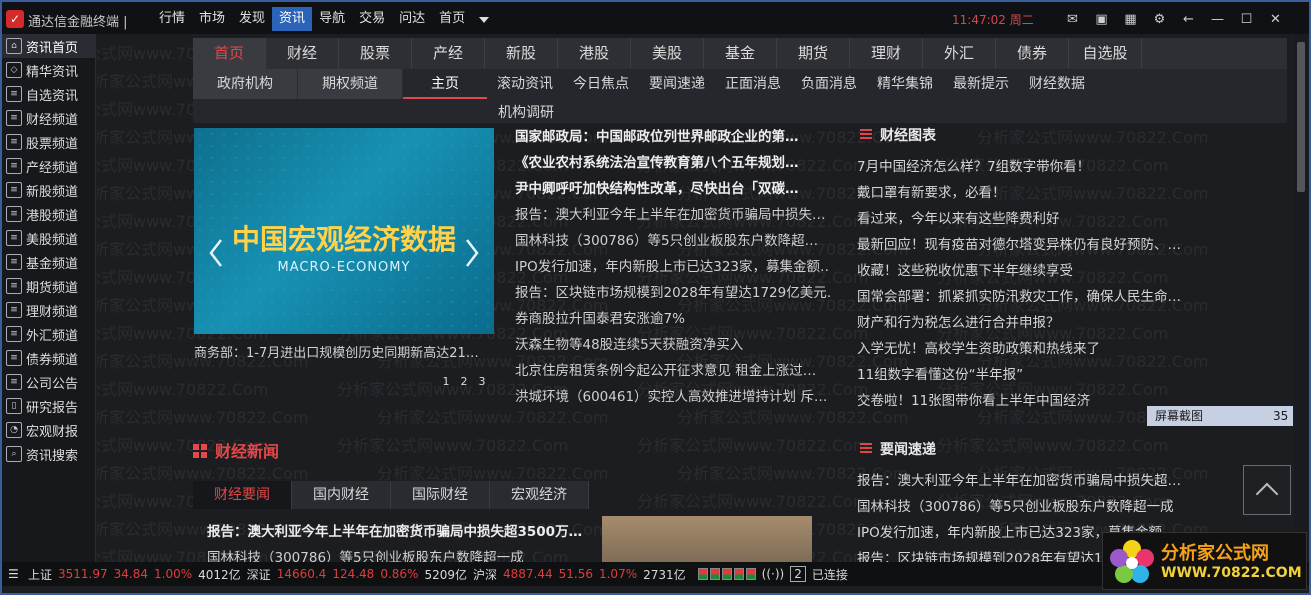 The height and width of the screenshot is (595, 1311). Describe the element at coordinates (1027, 507) in the screenshot. I see `speed-list-item: 国林科技（300786）等5只创业板股东户数降超一成` at that location.